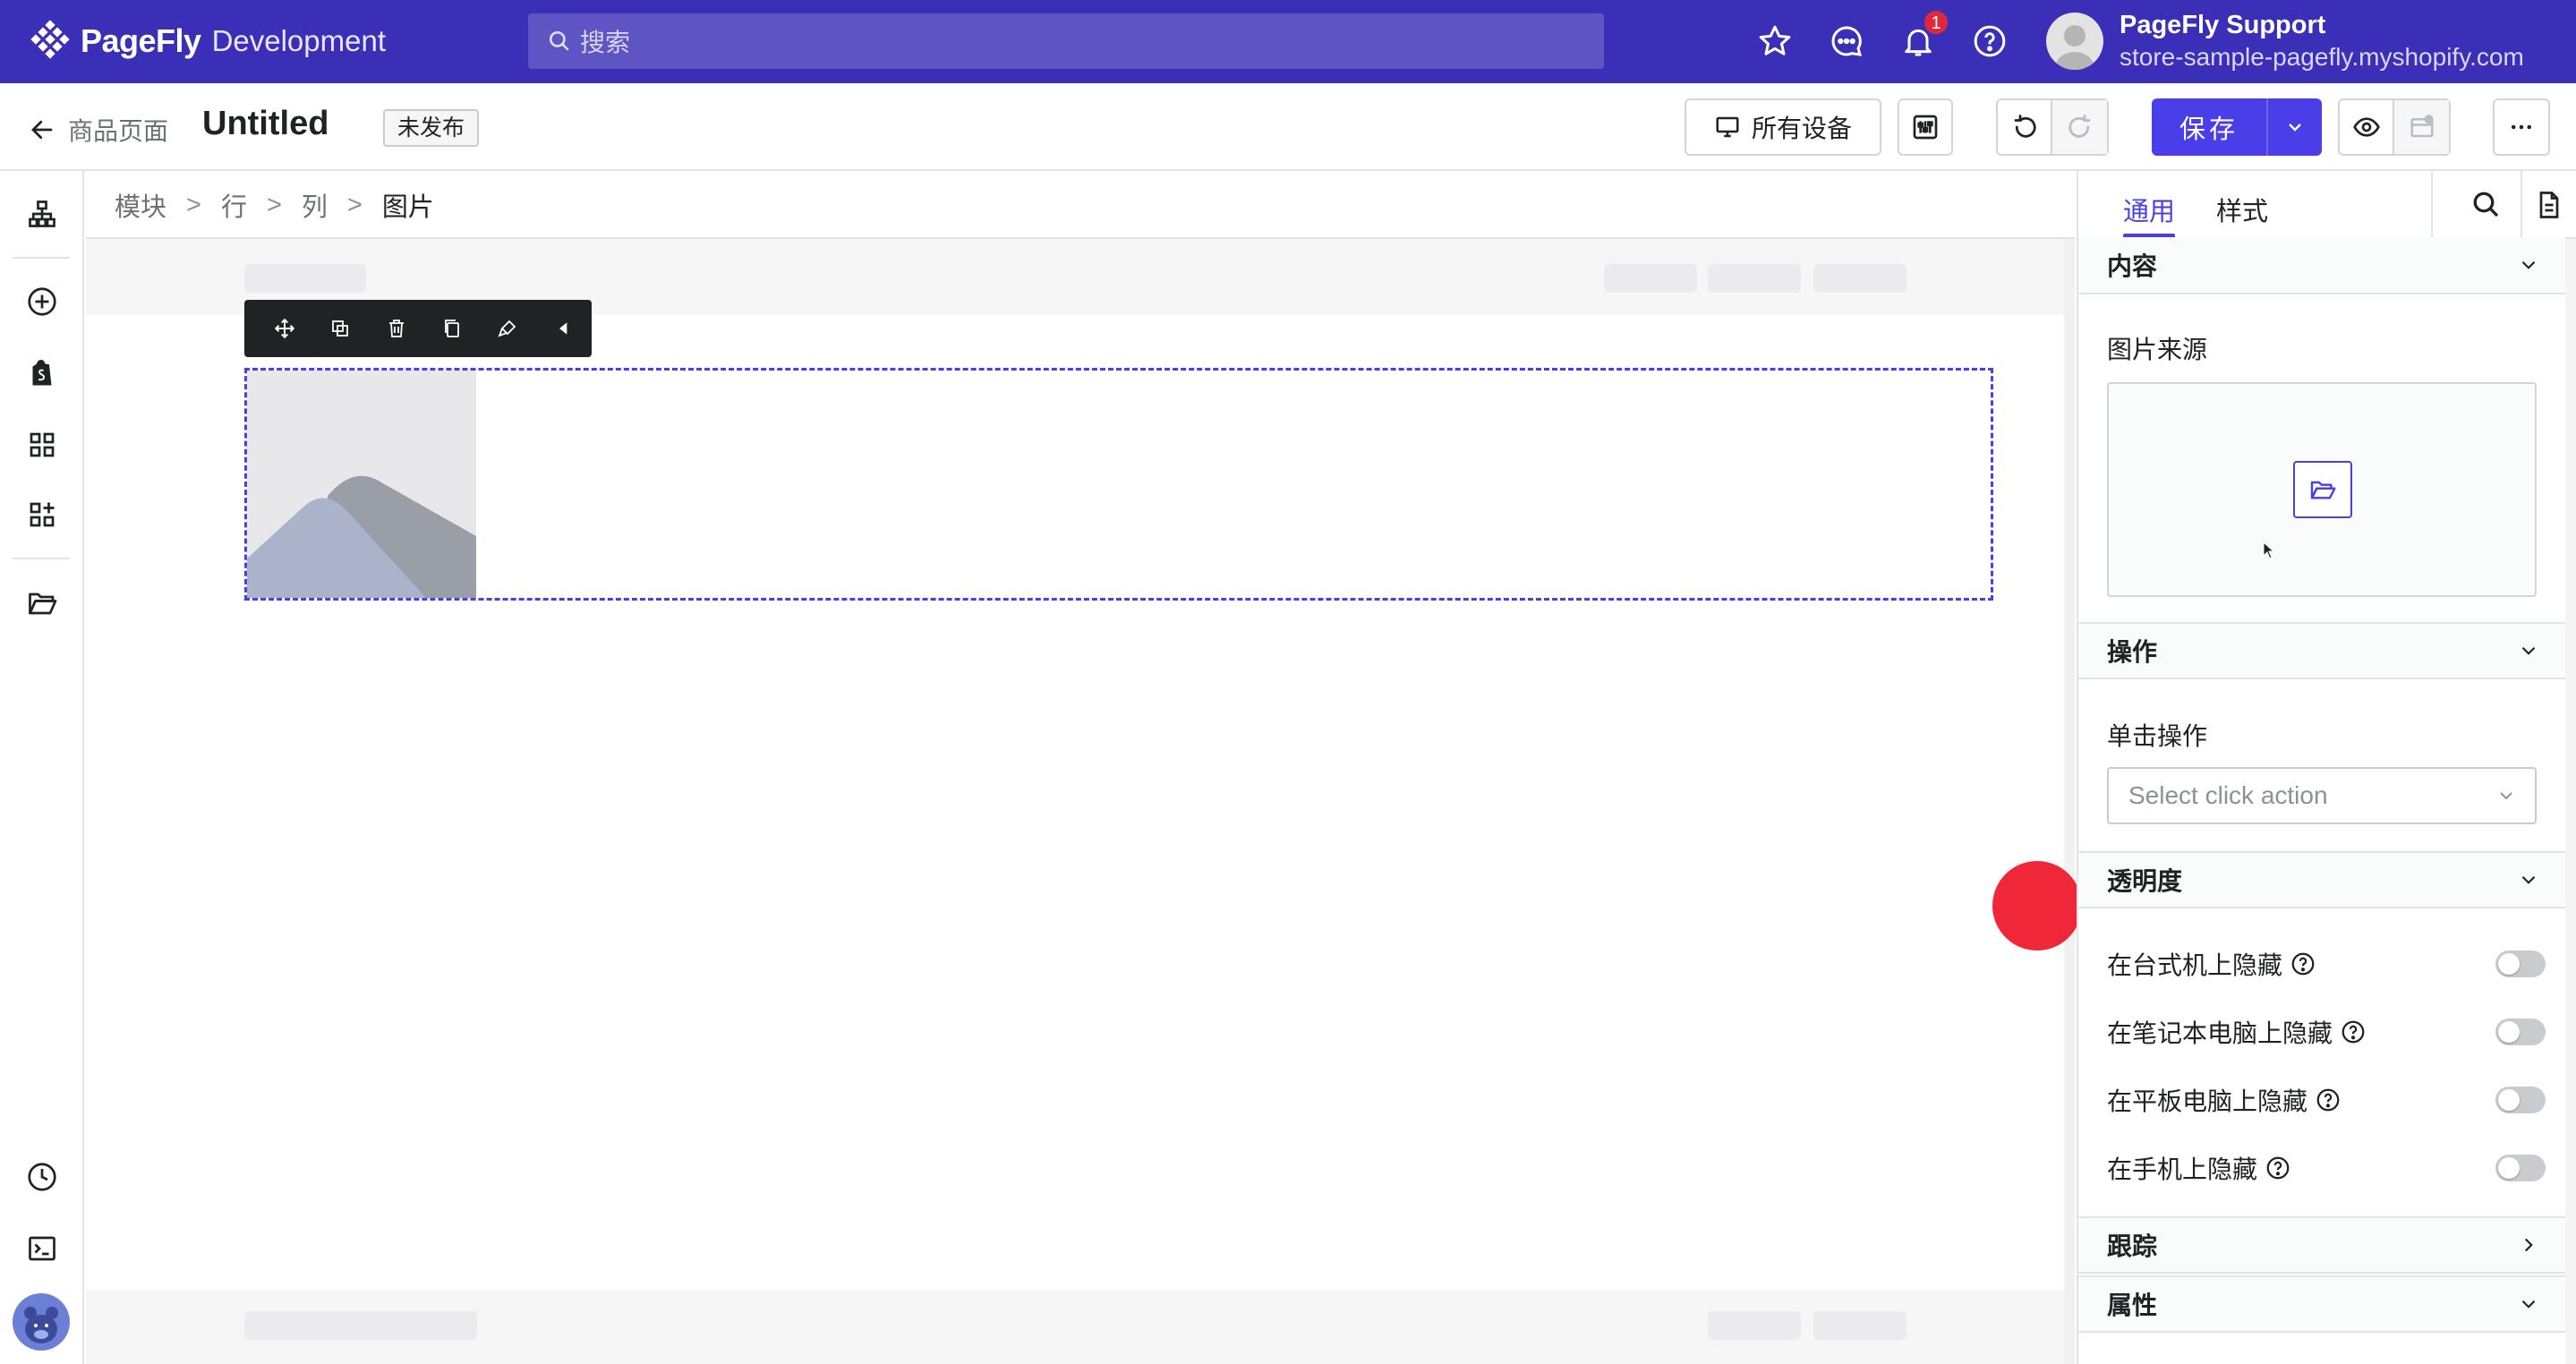 The width and height of the screenshot is (2576, 1364). I want to click on section-actions-header: 操作, so click(2321, 650).